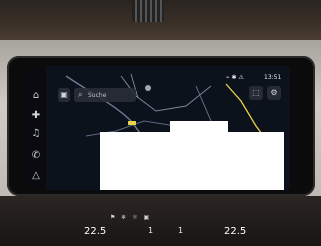 This screenshot has height=246, width=321. What do you see at coordinates (148, 11) in the screenshot?
I see `air-vent` at bounding box center [148, 11].